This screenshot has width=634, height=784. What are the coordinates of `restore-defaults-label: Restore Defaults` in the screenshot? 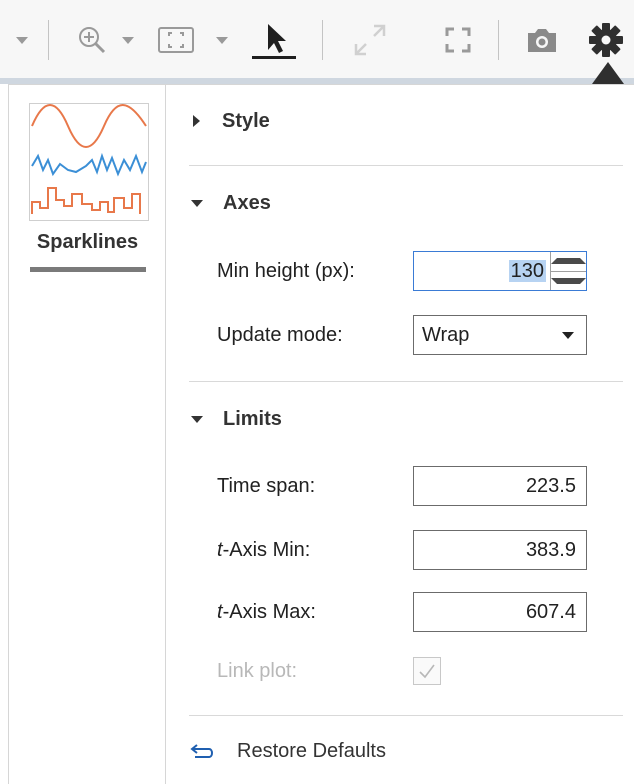 It's located at (311, 750).